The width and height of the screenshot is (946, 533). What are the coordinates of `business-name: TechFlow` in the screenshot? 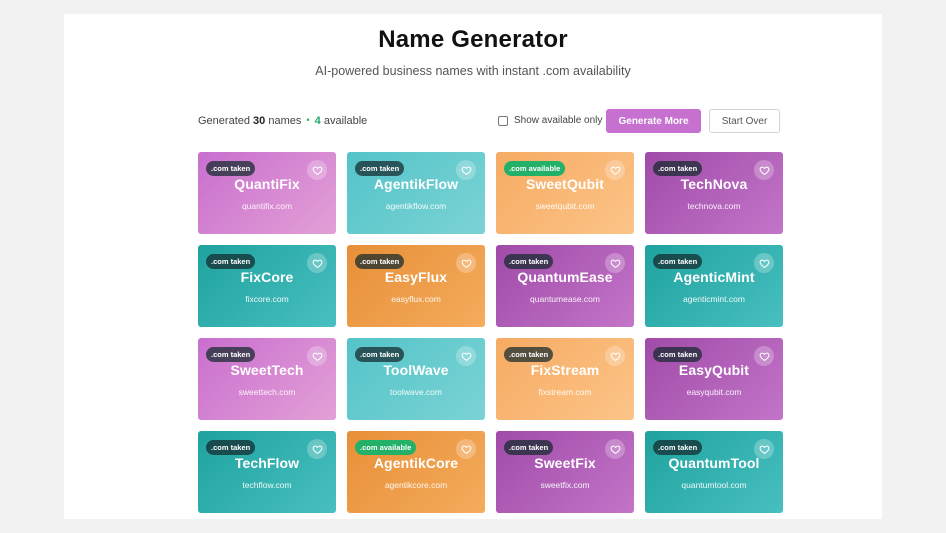 It's located at (267, 463).